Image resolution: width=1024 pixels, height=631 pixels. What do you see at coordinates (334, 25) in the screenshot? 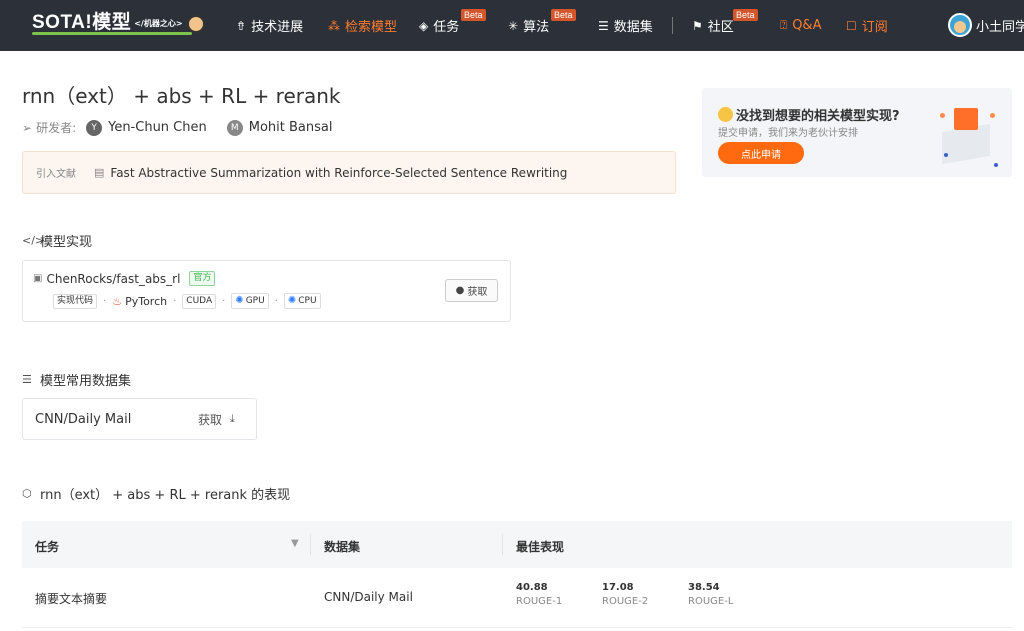
I see `nodes-icon: ⁂` at bounding box center [334, 25].